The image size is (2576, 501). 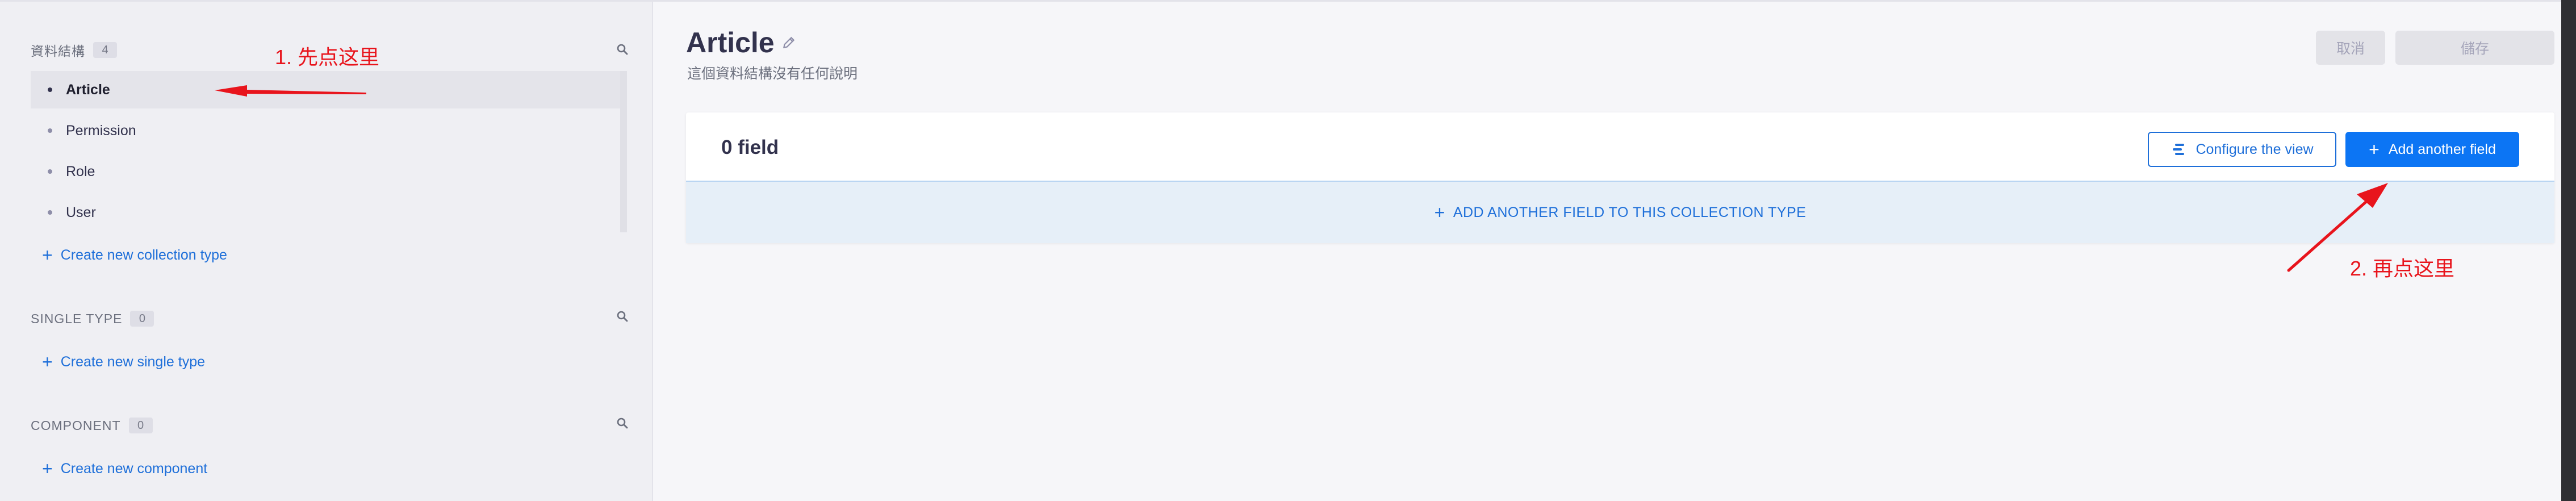 I want to click on page-title: Article, so click(x=741, y=42).